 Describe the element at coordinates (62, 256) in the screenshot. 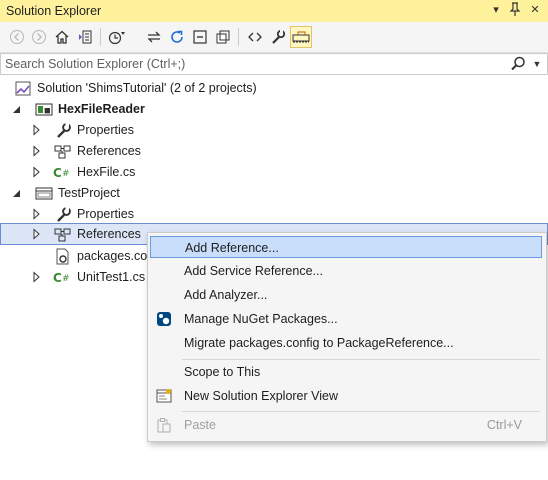

I see `config-file-icon` at that location.